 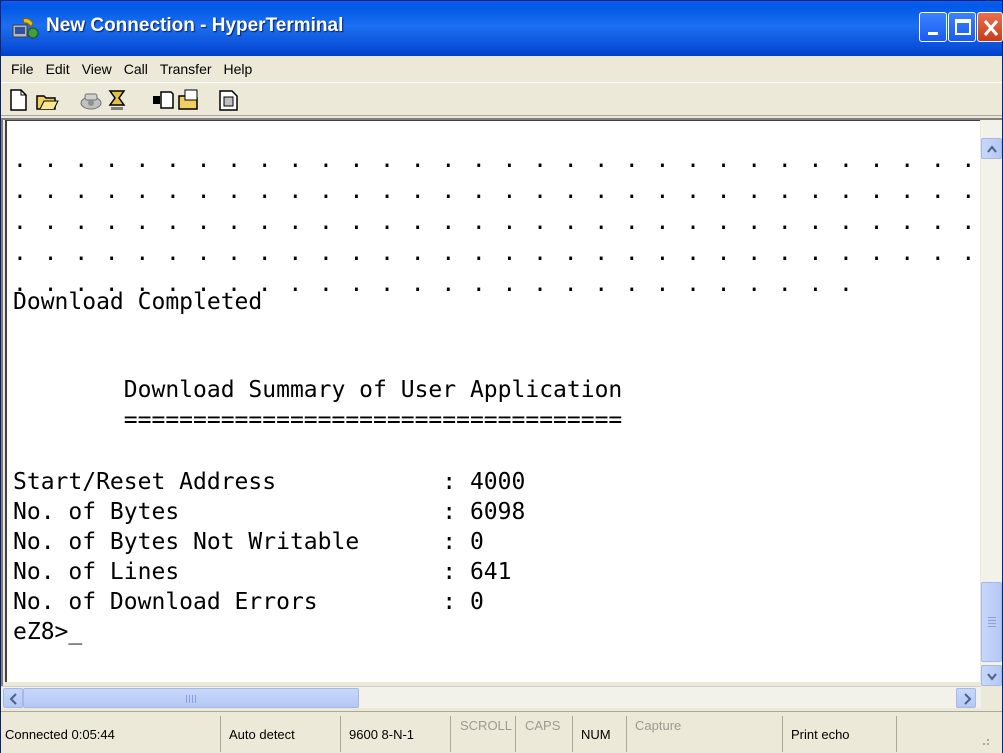 What do you see at coordinates (48, 632) in the screenshot?
I see `terminal-prompt: eZ8>_` at bounding box center [48, 632].